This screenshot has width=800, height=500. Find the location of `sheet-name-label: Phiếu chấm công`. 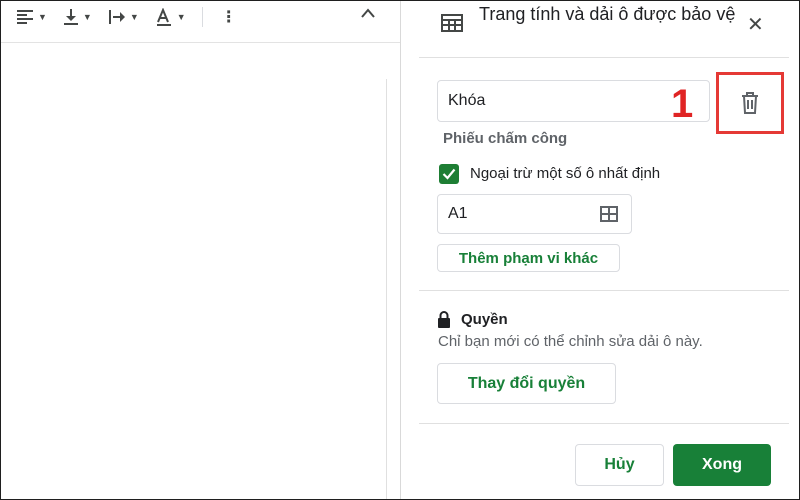

sheet-name-label: Phiếu chấm công is located at coordinates (505, 138).